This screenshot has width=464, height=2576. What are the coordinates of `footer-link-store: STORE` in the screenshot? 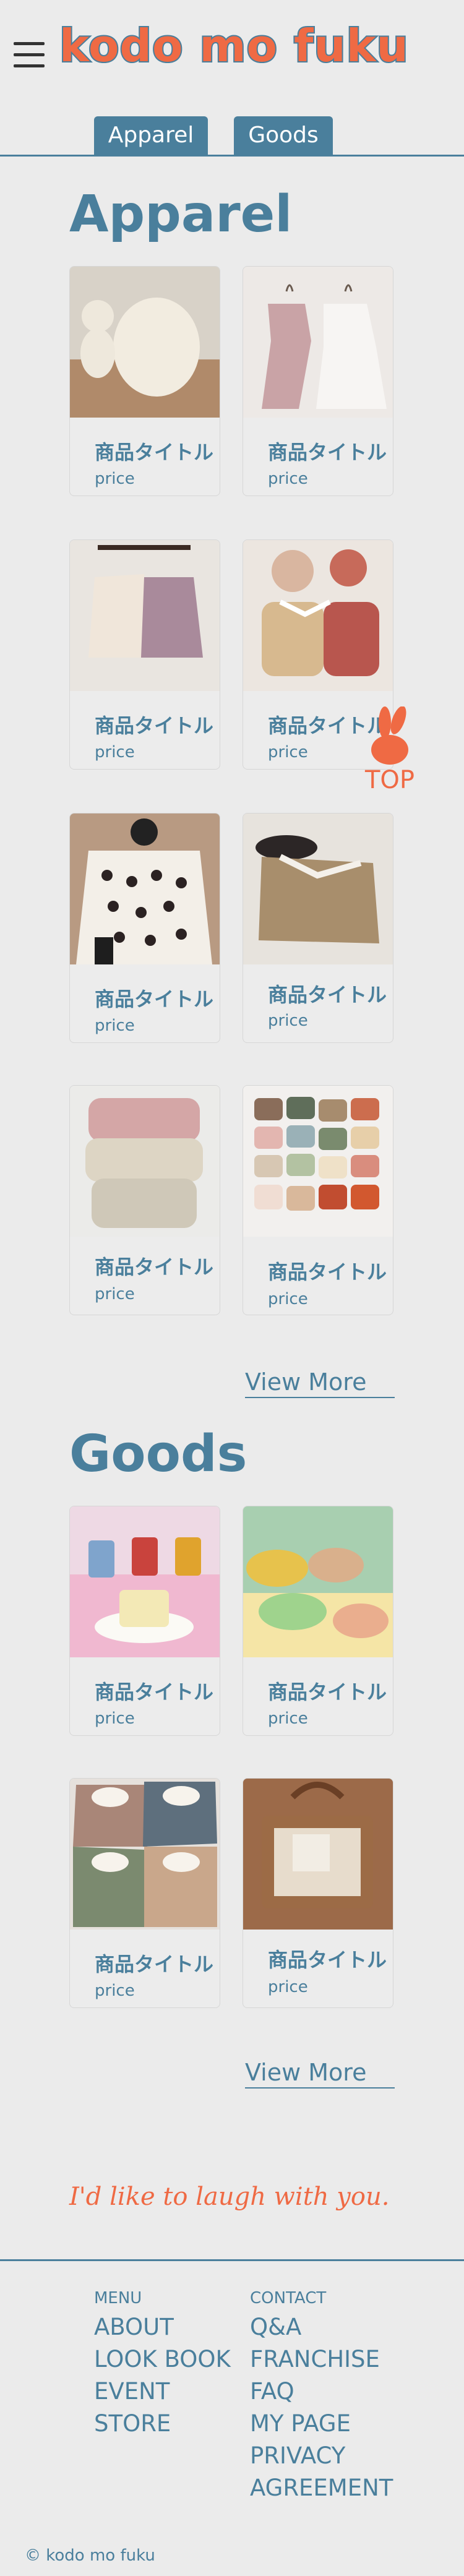 It's located at (132, 2424).